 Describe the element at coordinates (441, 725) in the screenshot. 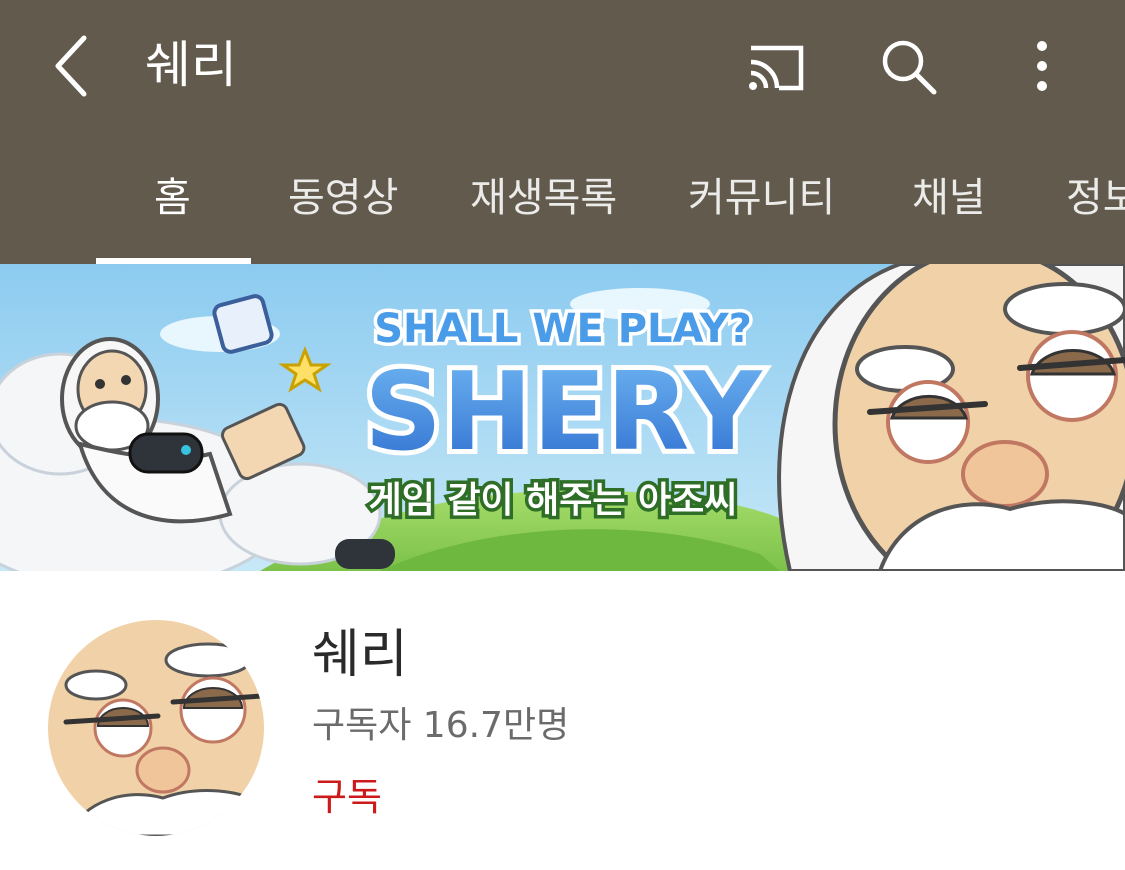

I see `subscriber-count: 구독자 16.7만명` at that location.